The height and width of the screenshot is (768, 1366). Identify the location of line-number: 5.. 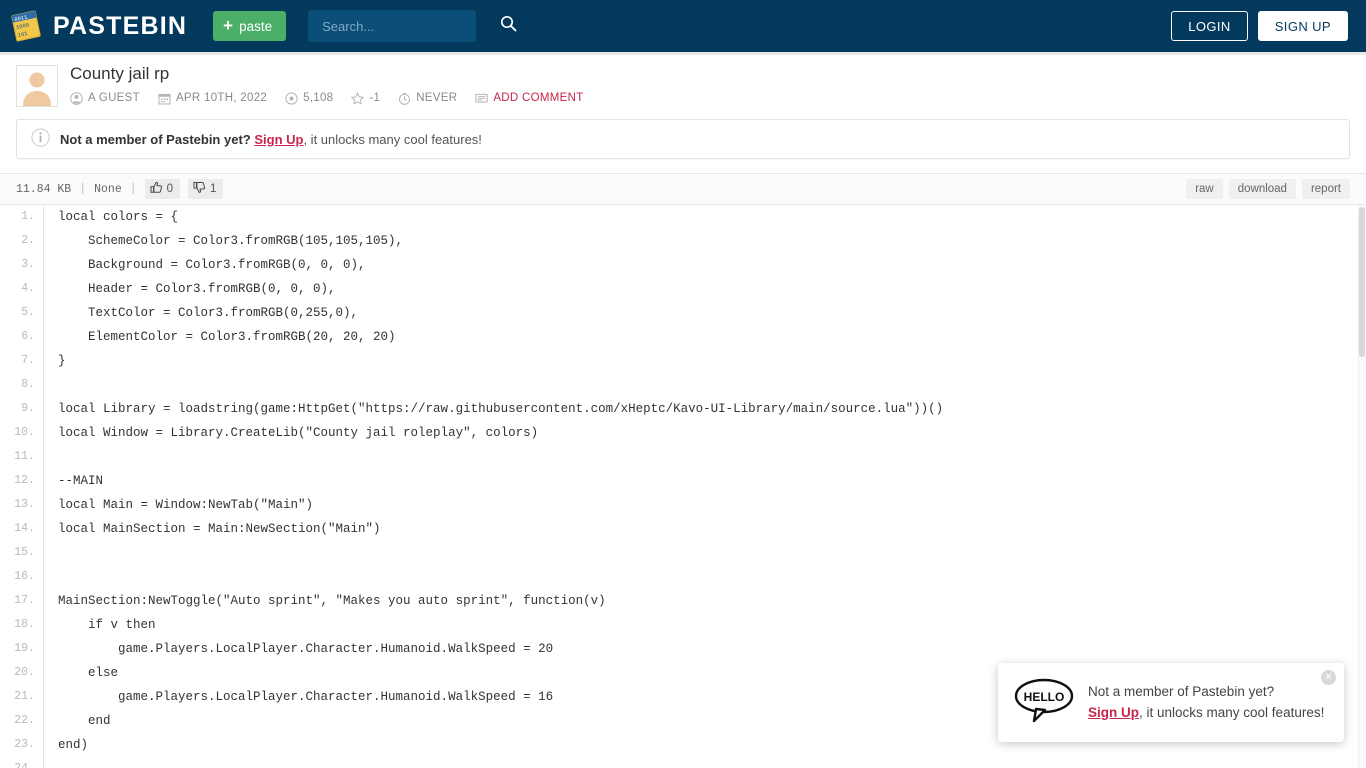
(22, 313).